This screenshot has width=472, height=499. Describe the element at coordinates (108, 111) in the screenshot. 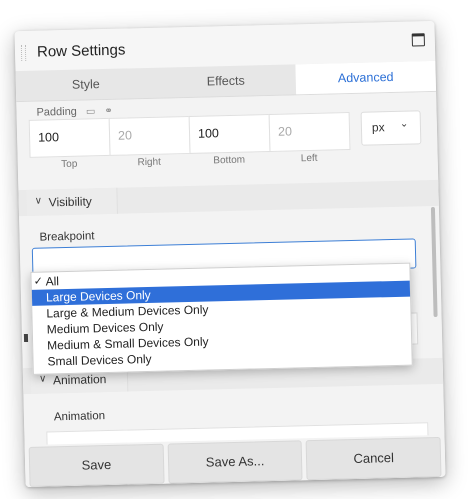

I see `link-icon: ⚭` at that location.